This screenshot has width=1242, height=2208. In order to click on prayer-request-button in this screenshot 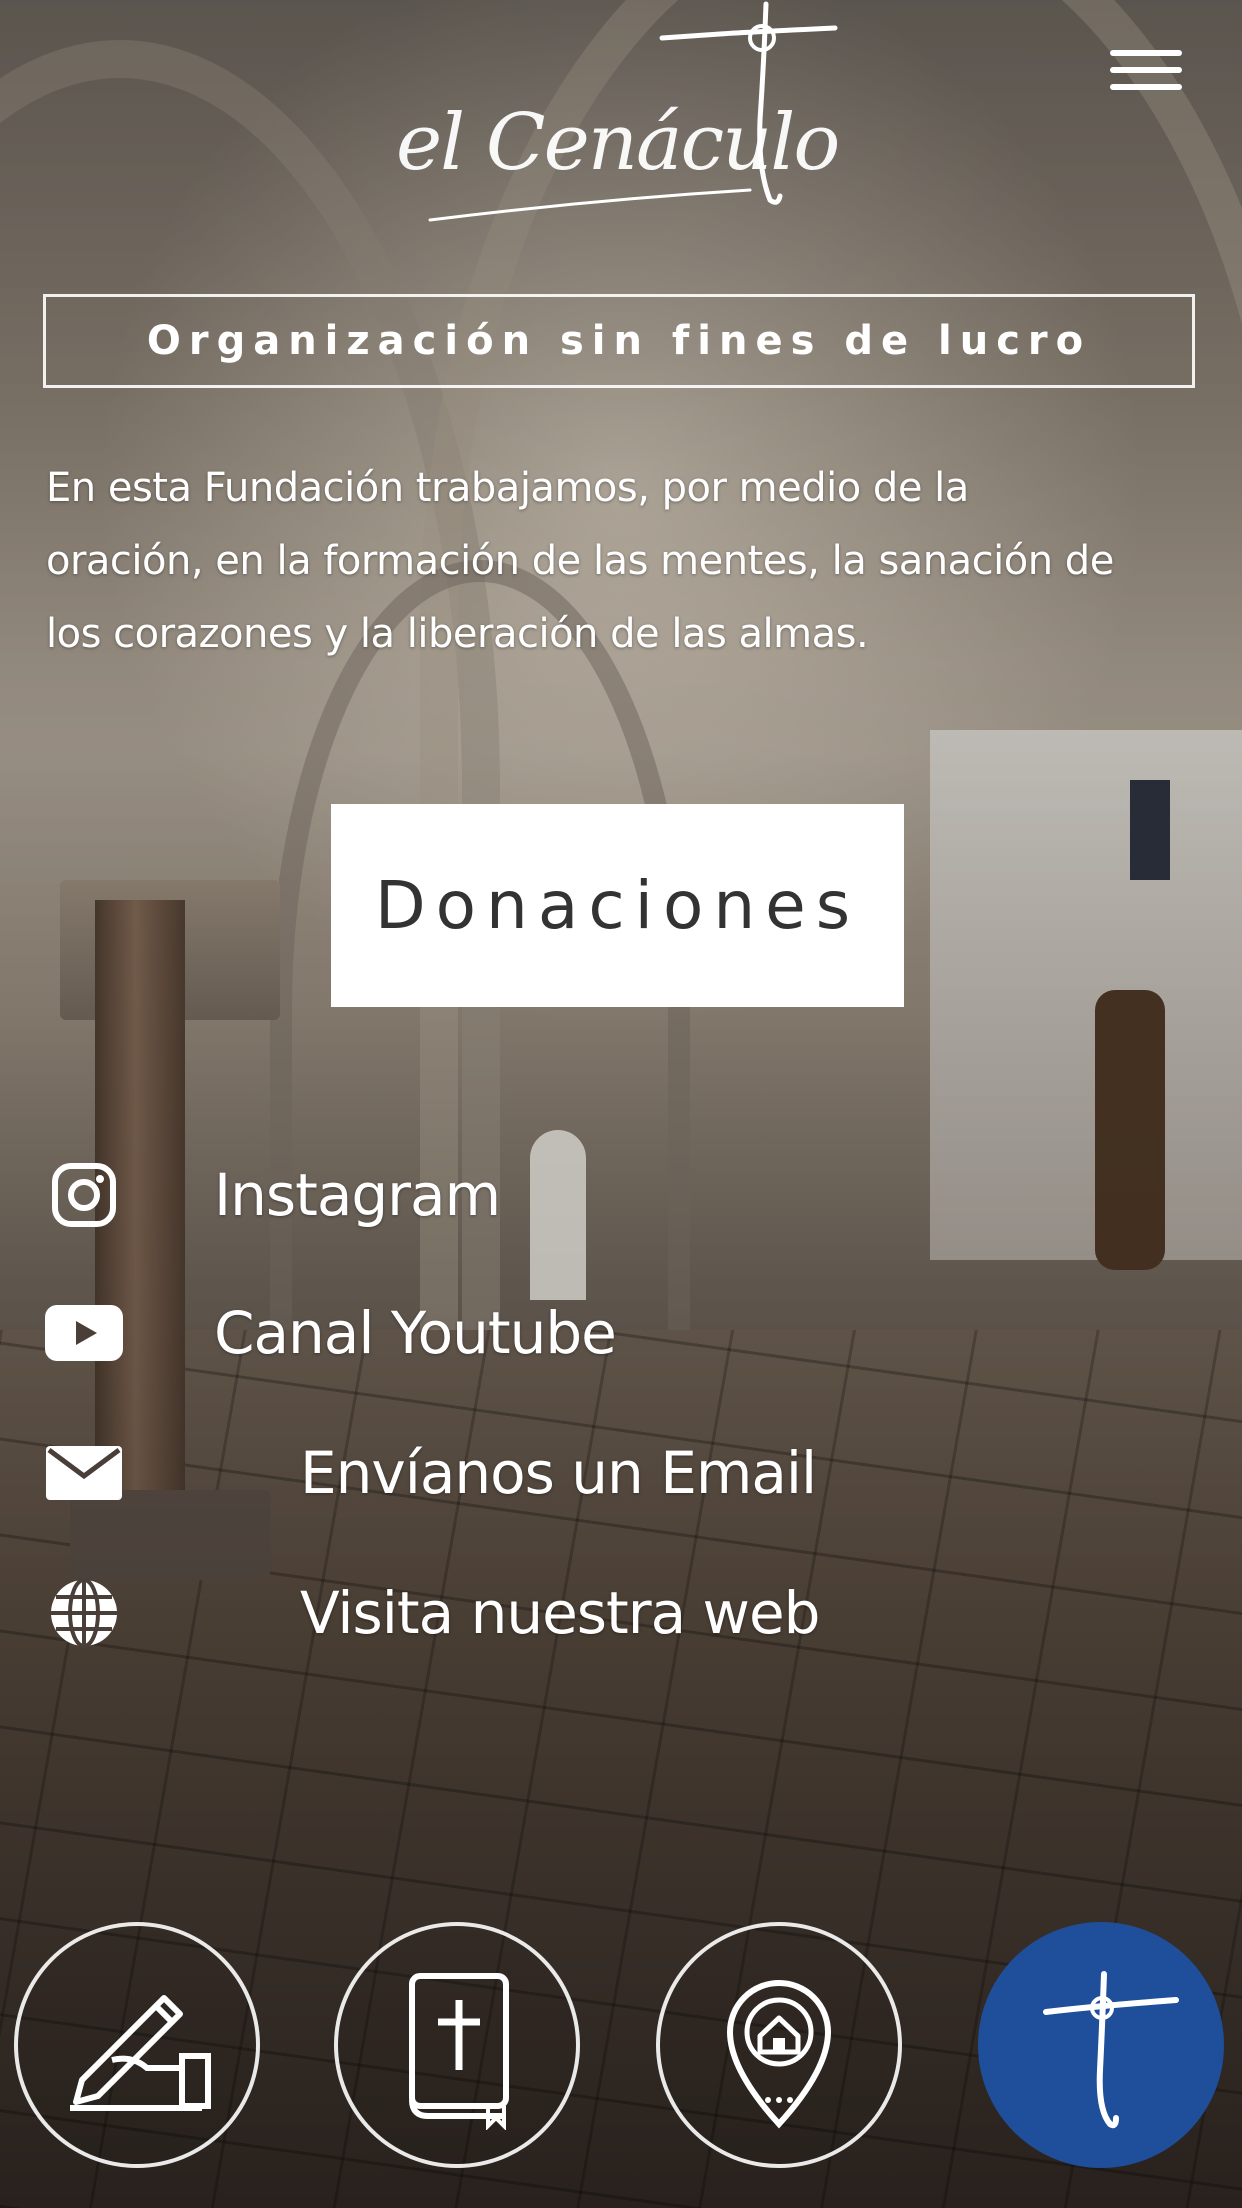, I will do `click(137, 2045)`.